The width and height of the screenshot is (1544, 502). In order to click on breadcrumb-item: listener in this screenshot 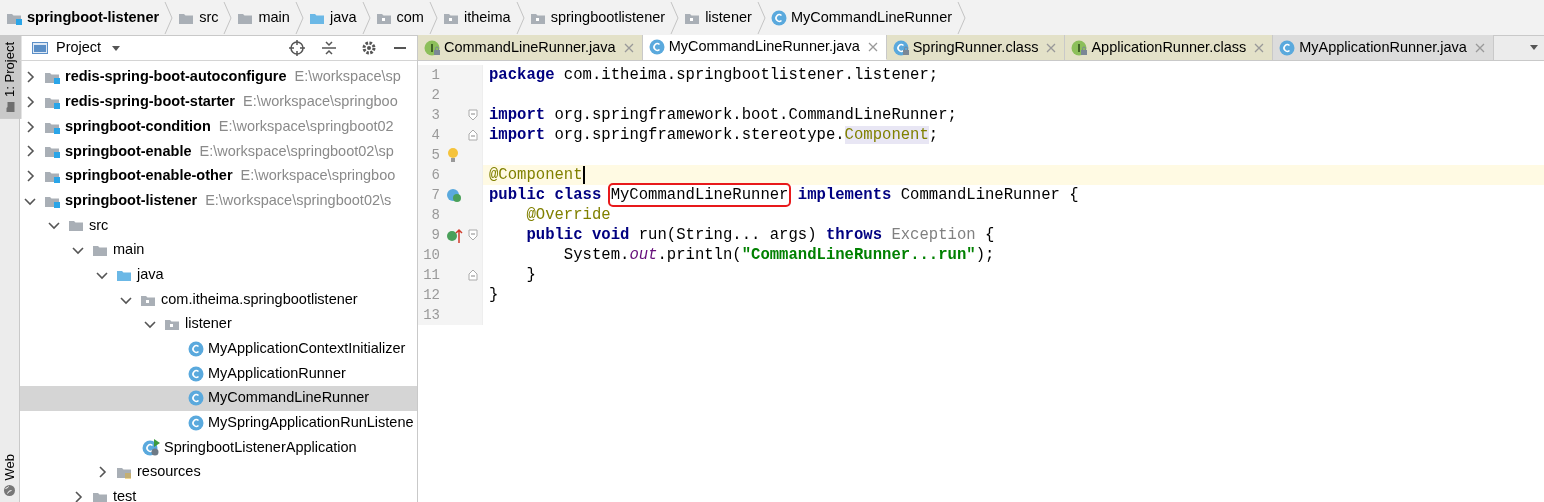, I will do `click(720, 18)`.